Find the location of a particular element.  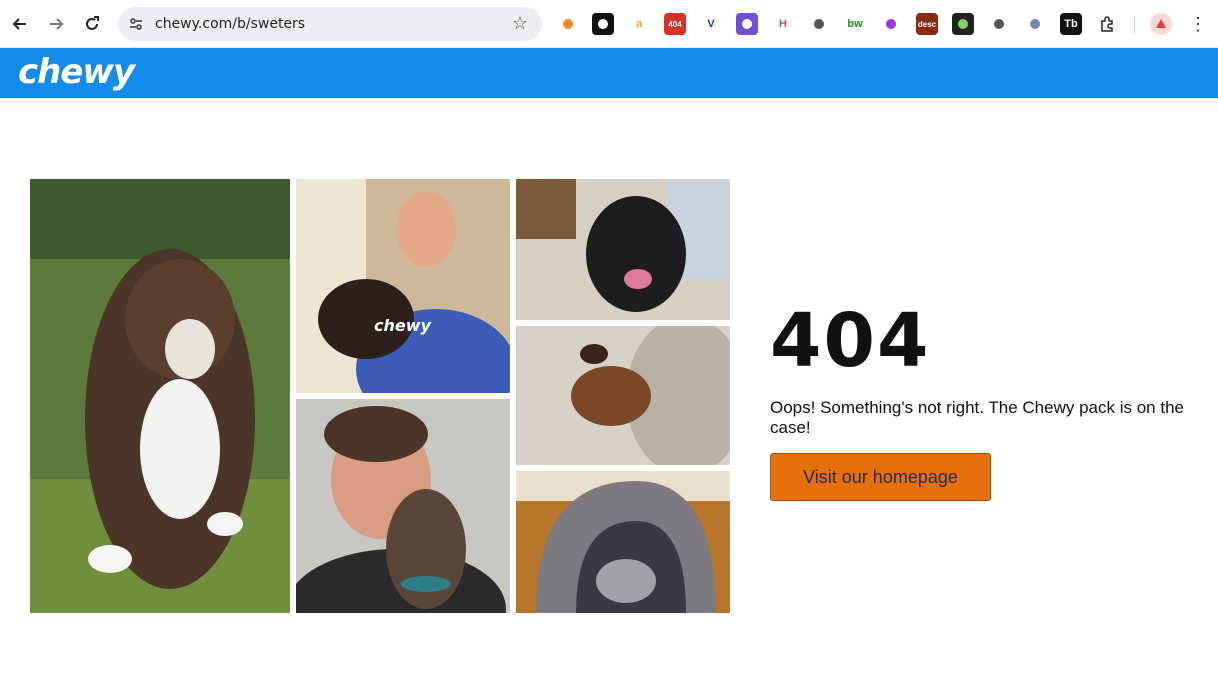

visit-homepage-button: Visit our homepage is located at coordinates (880, 477).